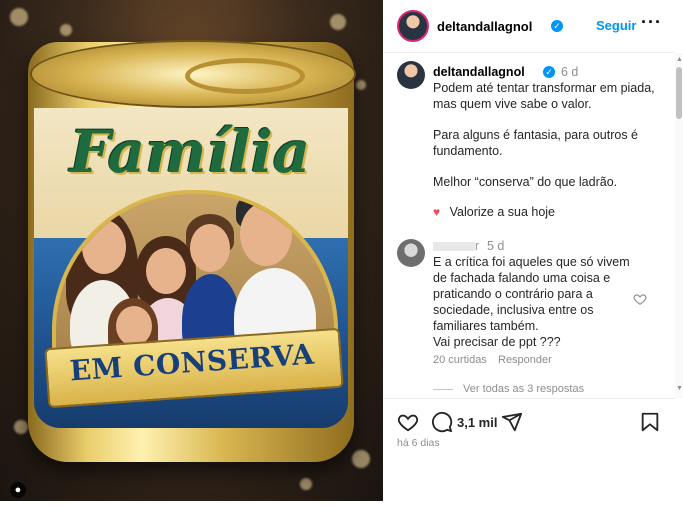 The image size is (683, 511). I want to click on commenter-username-fragment: r, so click(477, 246).